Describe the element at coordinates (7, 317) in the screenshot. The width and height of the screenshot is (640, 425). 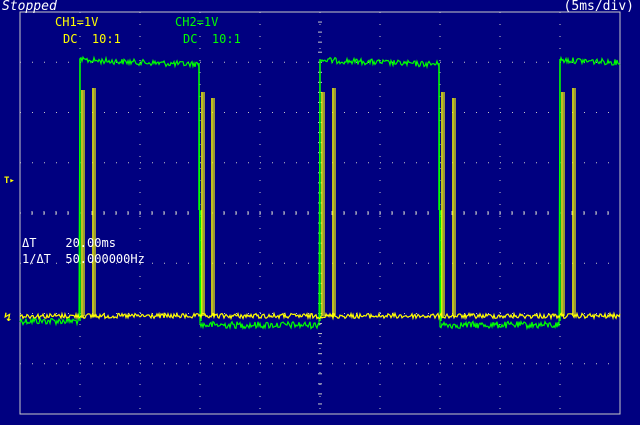
I see `ground-level-marker: ↯` at that location.